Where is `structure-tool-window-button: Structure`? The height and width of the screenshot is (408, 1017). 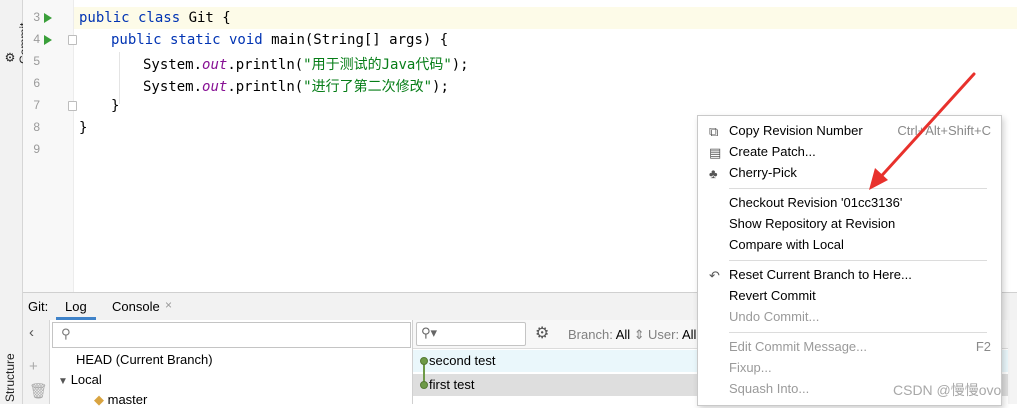 structure-tool-window-button: Structure is located at coordinates (10, 370).